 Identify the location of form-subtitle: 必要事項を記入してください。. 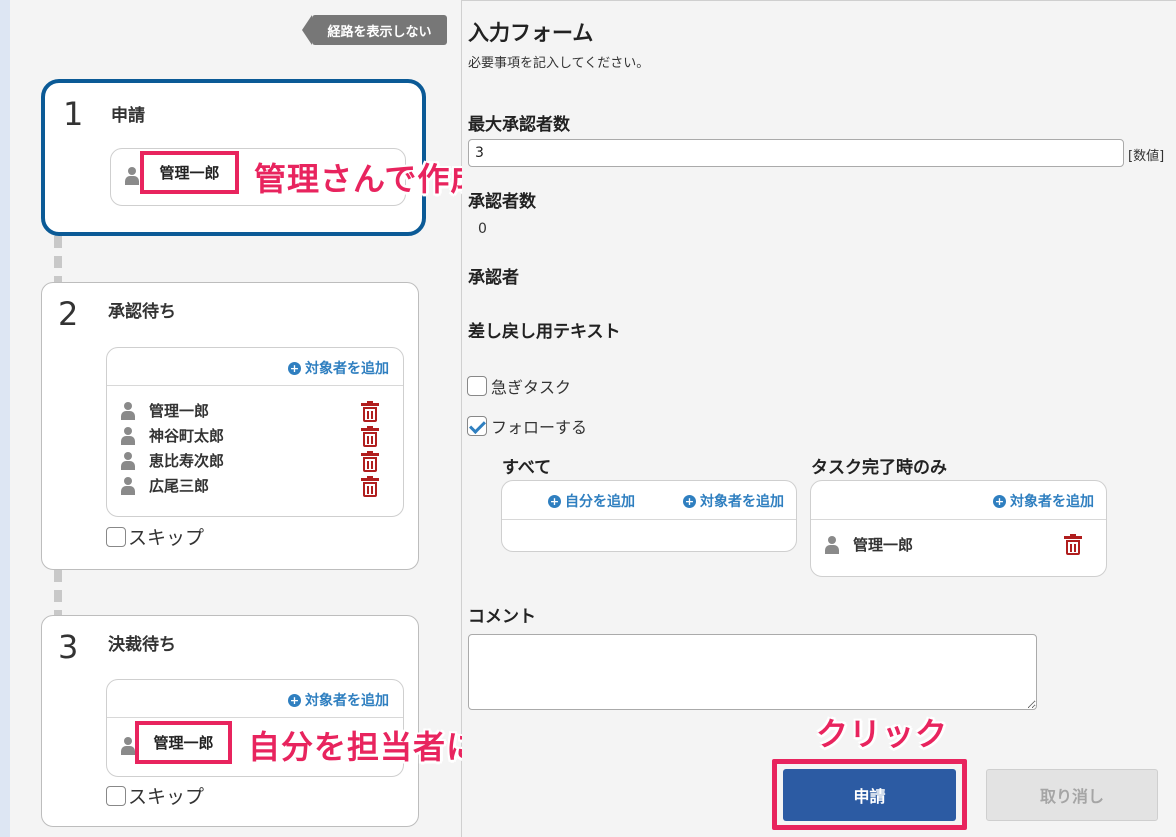
(559, 63).